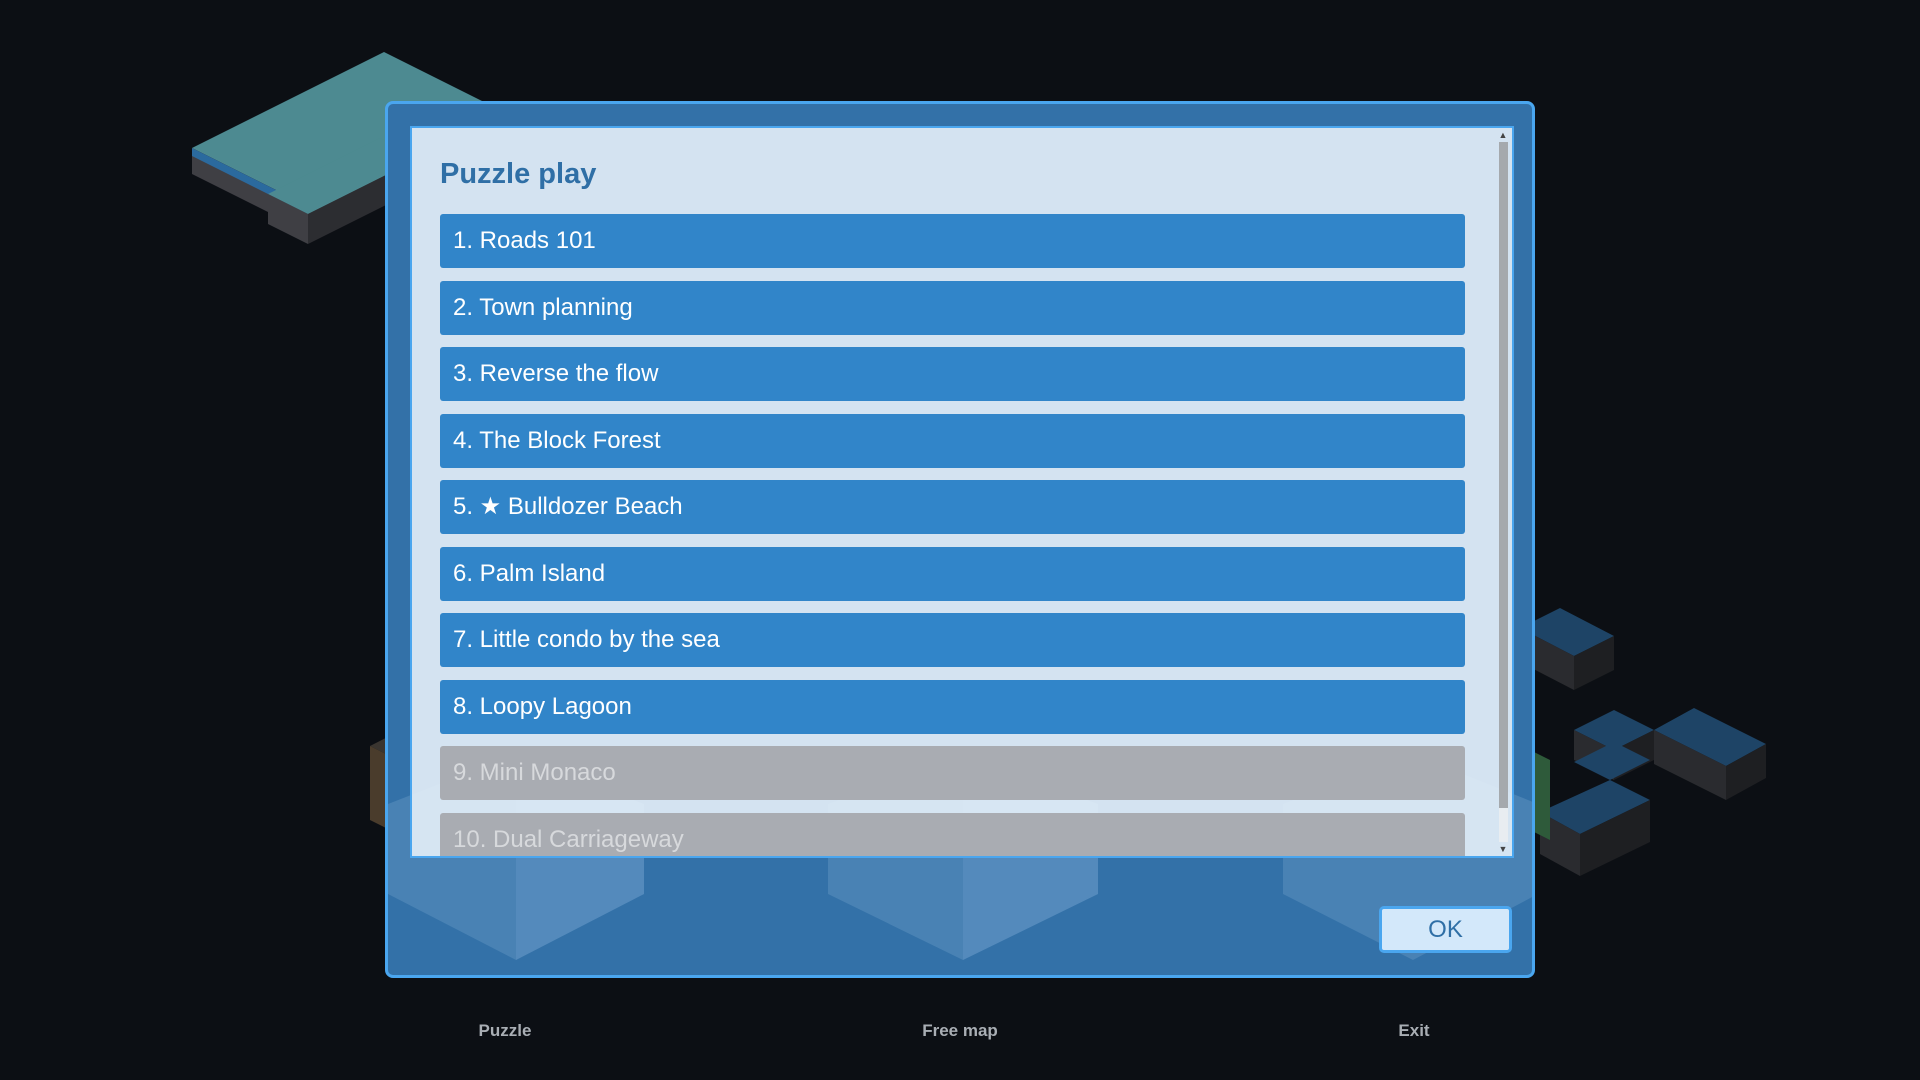  What do you see at coordinates (1638, 742) in the screenshot?
I see `isometric-blocks-right` at bounding box center [1638, 742].